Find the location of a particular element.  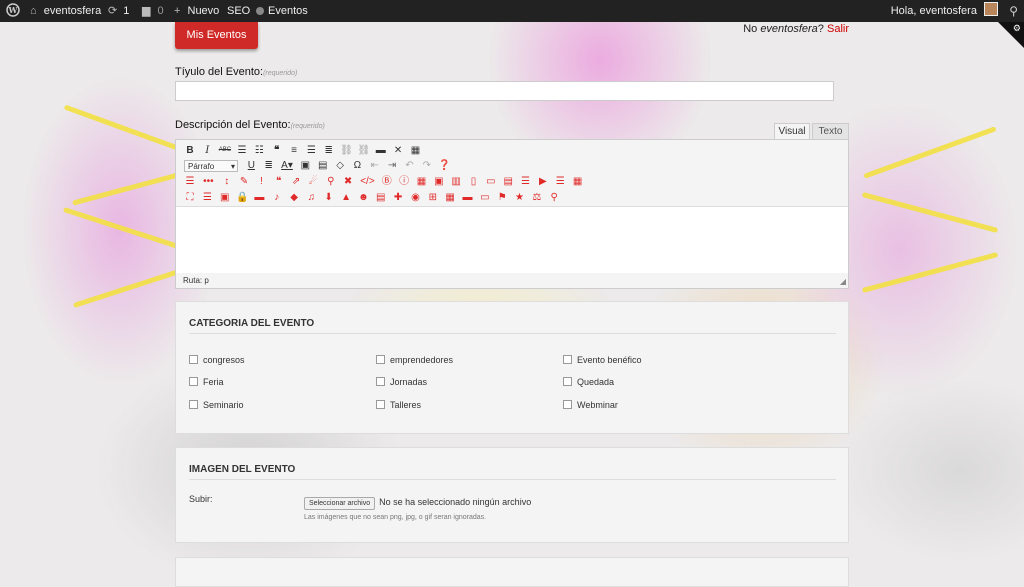

link-icon: ⛓ is located at coordinates (346, 150).